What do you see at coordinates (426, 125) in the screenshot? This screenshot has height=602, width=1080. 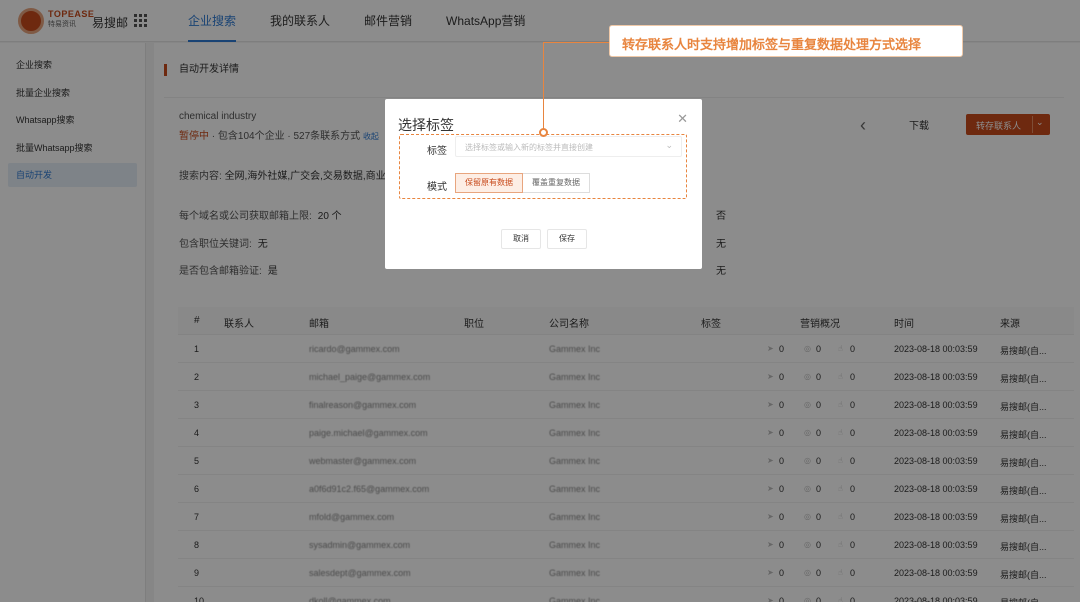 I see `dialog-title: 选择标签` at bounding box center [426, 125].